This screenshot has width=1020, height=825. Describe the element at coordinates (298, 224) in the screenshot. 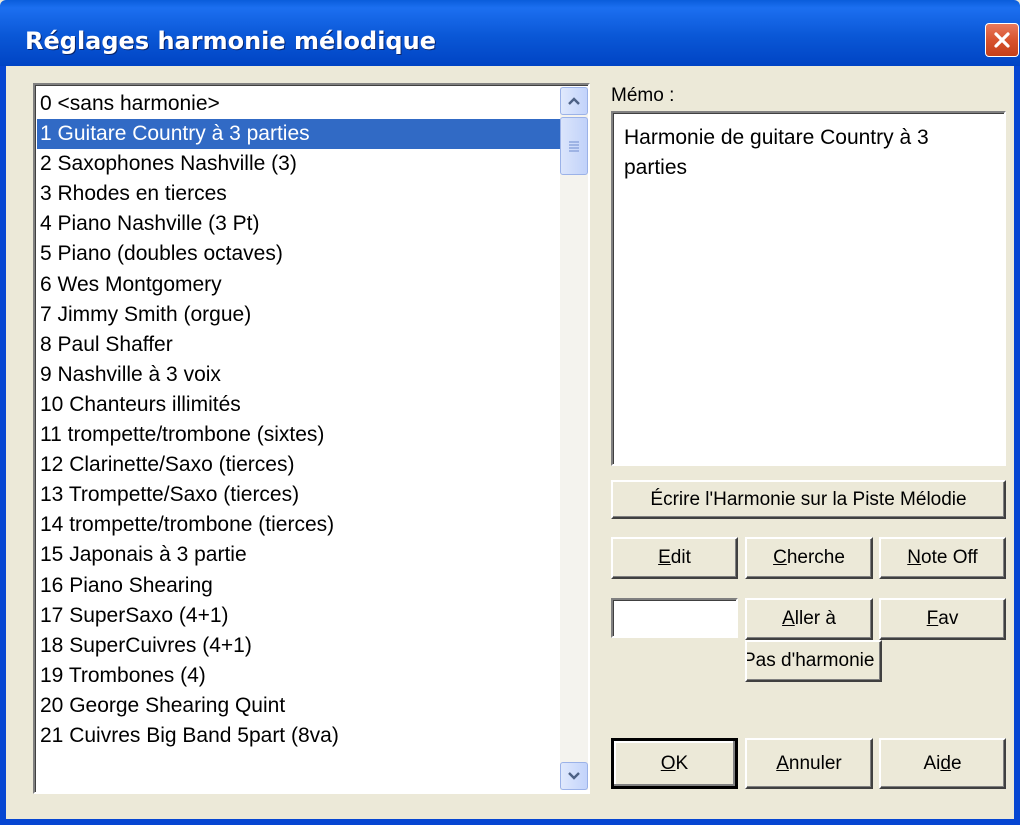

I see `list-item: 4 Piano Nashville (3 Pt)` at that location.